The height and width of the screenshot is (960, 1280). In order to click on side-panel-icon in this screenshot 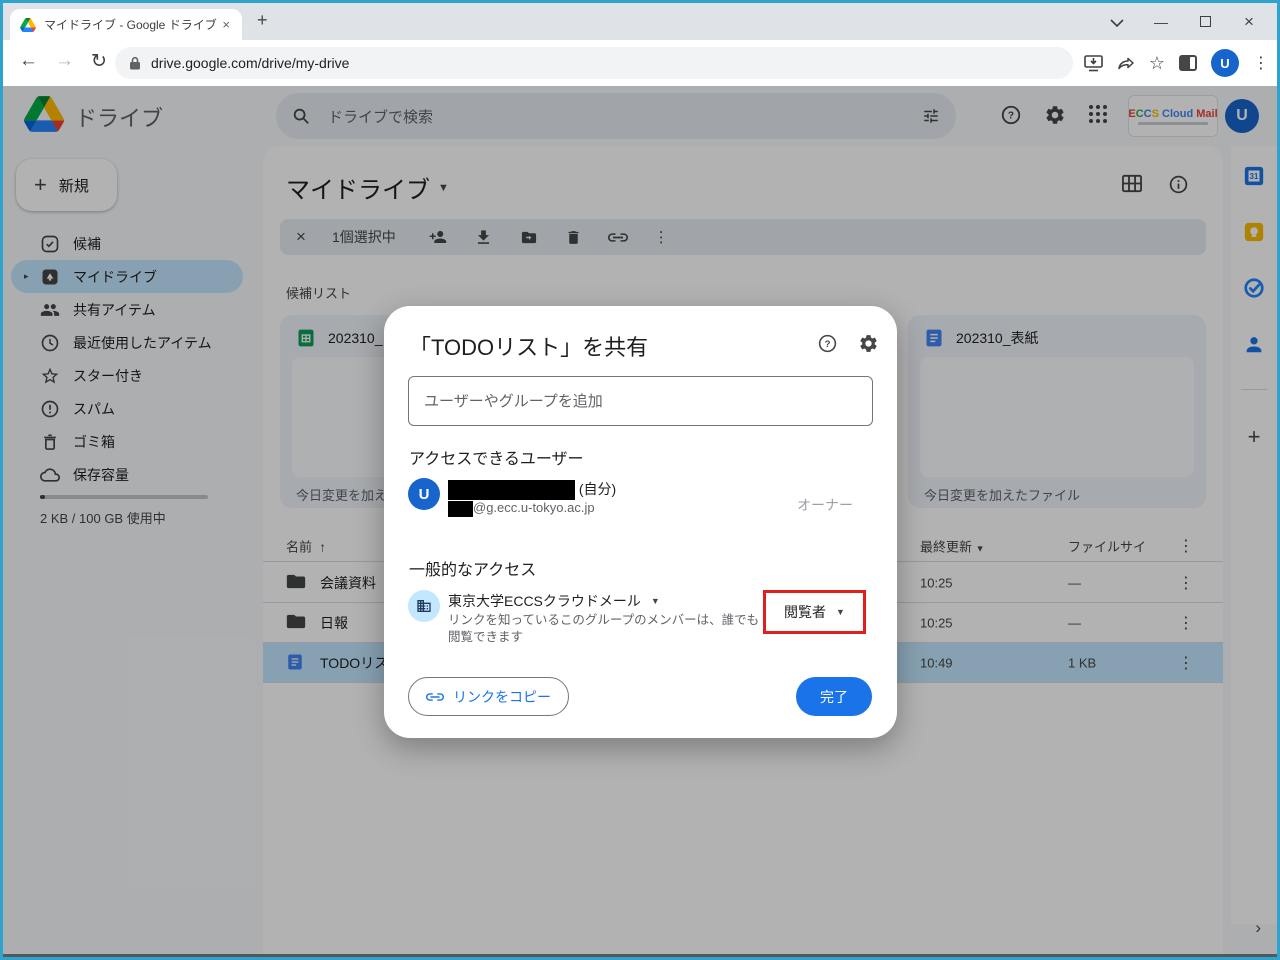, I will do `click(1188, 63)`.